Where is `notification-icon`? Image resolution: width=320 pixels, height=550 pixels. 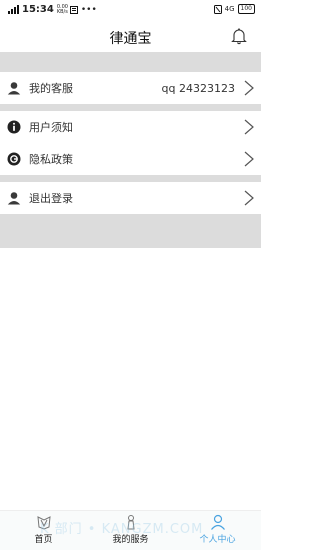
notification-icon is located at coordinates (73, 9).